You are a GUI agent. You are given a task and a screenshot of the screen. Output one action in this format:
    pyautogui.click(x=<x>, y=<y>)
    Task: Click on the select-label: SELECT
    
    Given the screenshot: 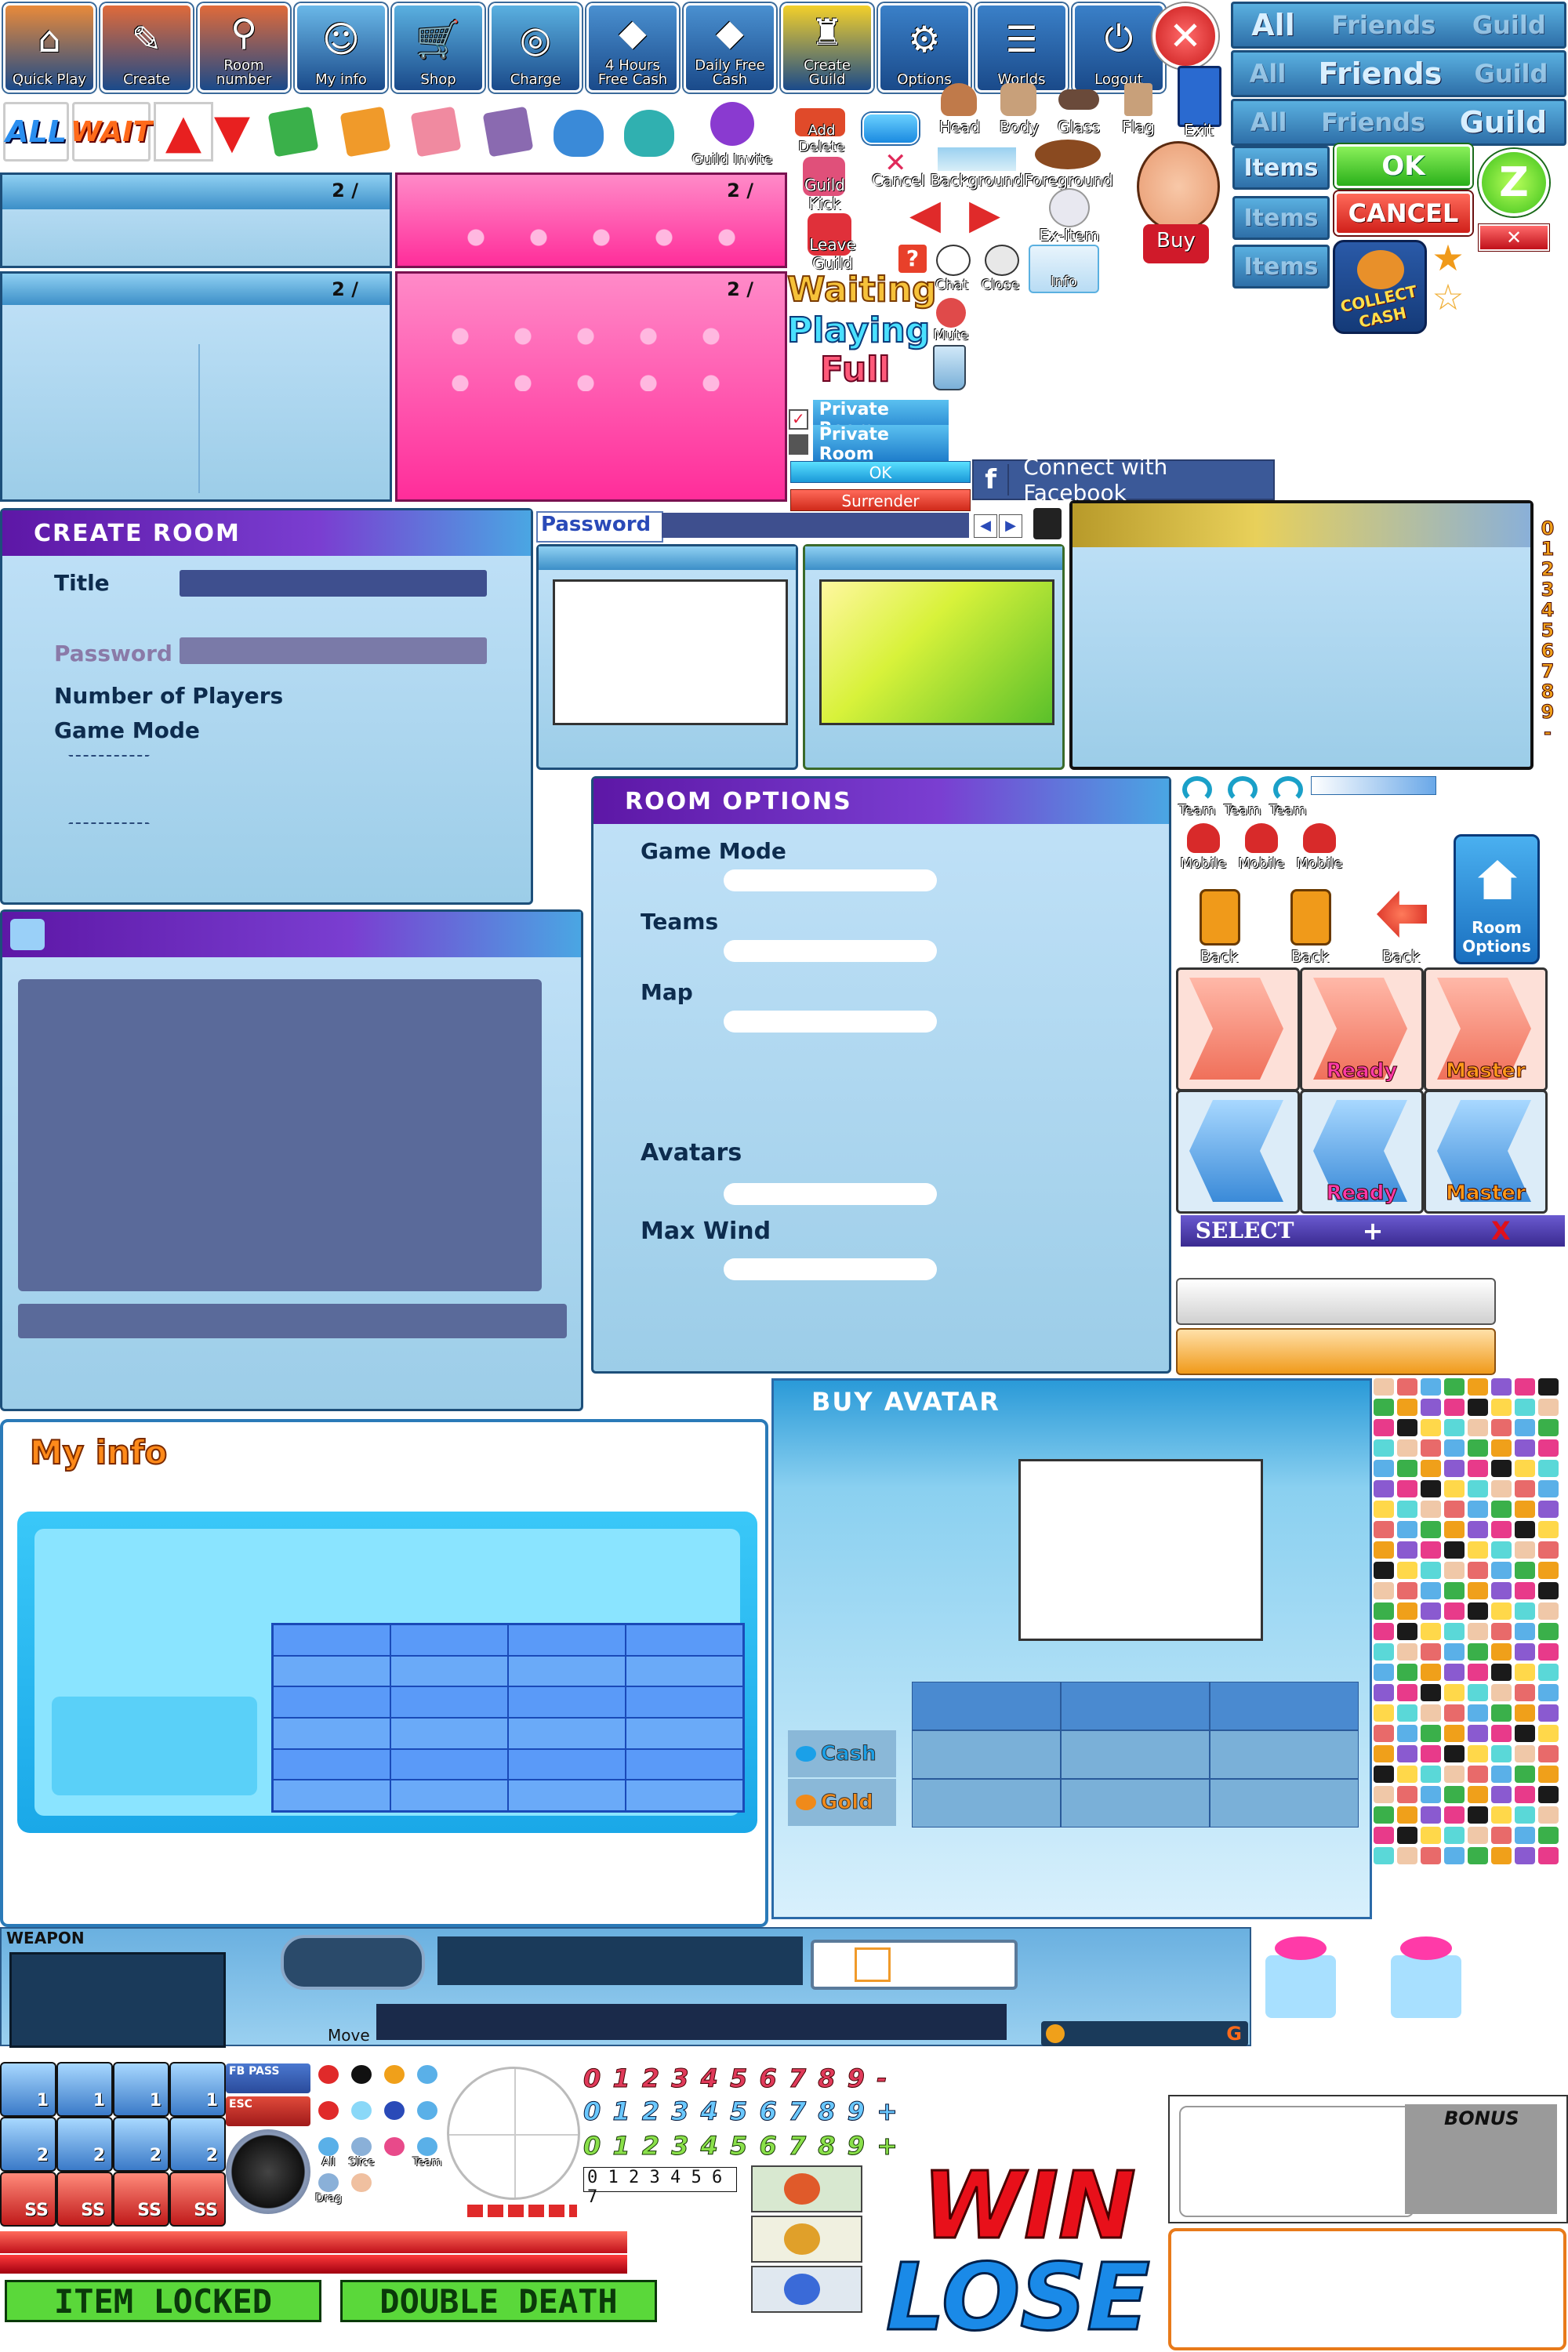 What is the action you would take?
    pyautogui.click(x=1245, y=1231)
    